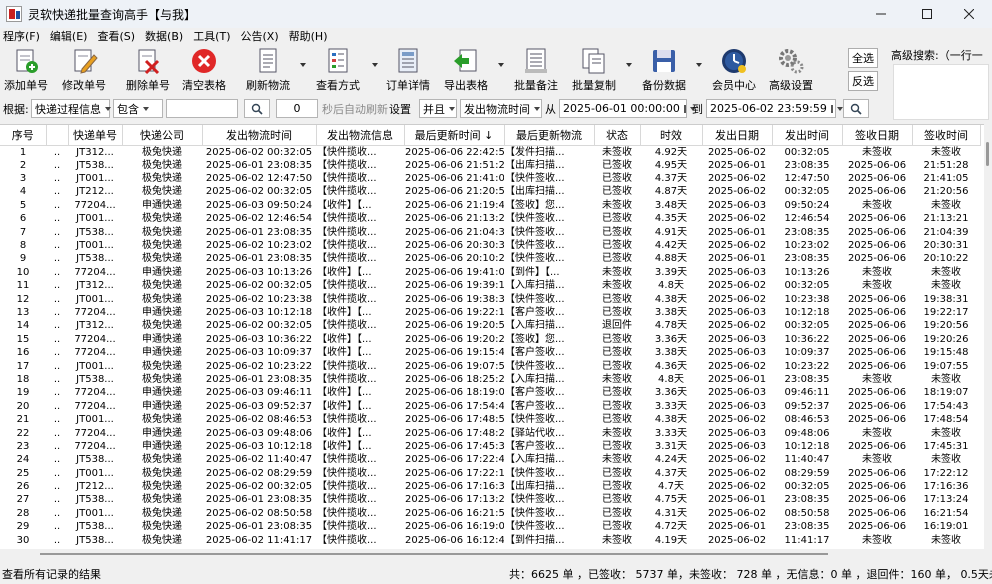 The width and height of the screenshot is (992, 584). What do you see at coordinates (941, 92) in the screenshot?
I see `advanced-search-input` at bounding box center [941, 92].